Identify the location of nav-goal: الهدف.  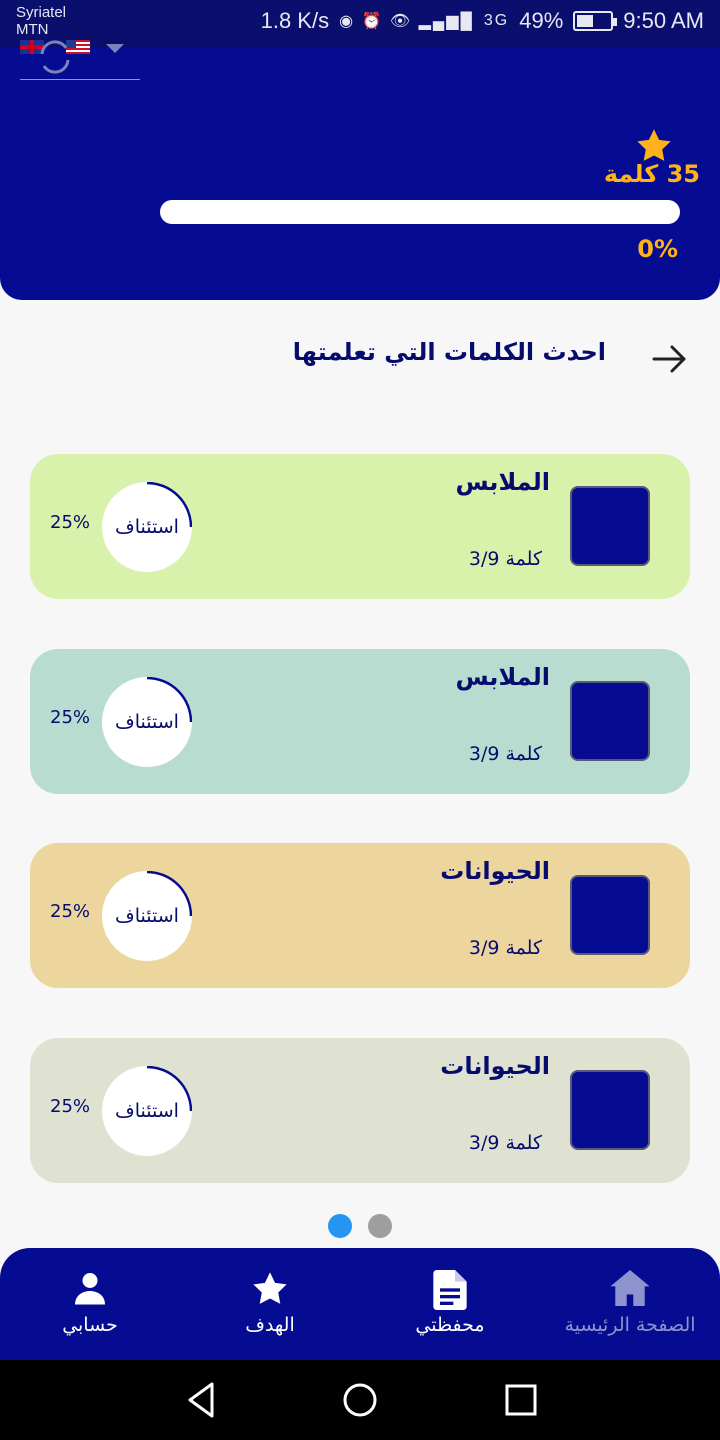
(270, 1304).